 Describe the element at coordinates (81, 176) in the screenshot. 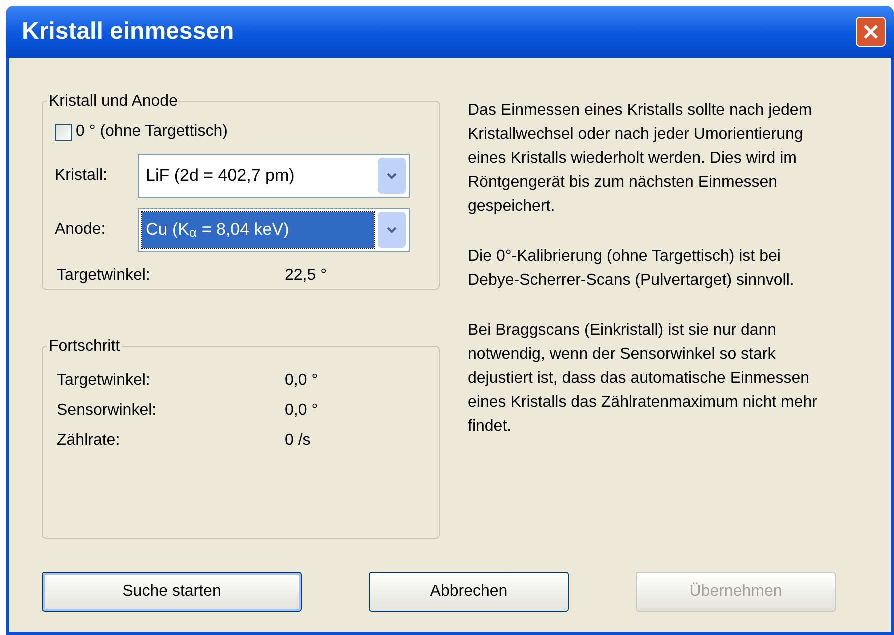

I see `field-label: Kristall:` at that location.